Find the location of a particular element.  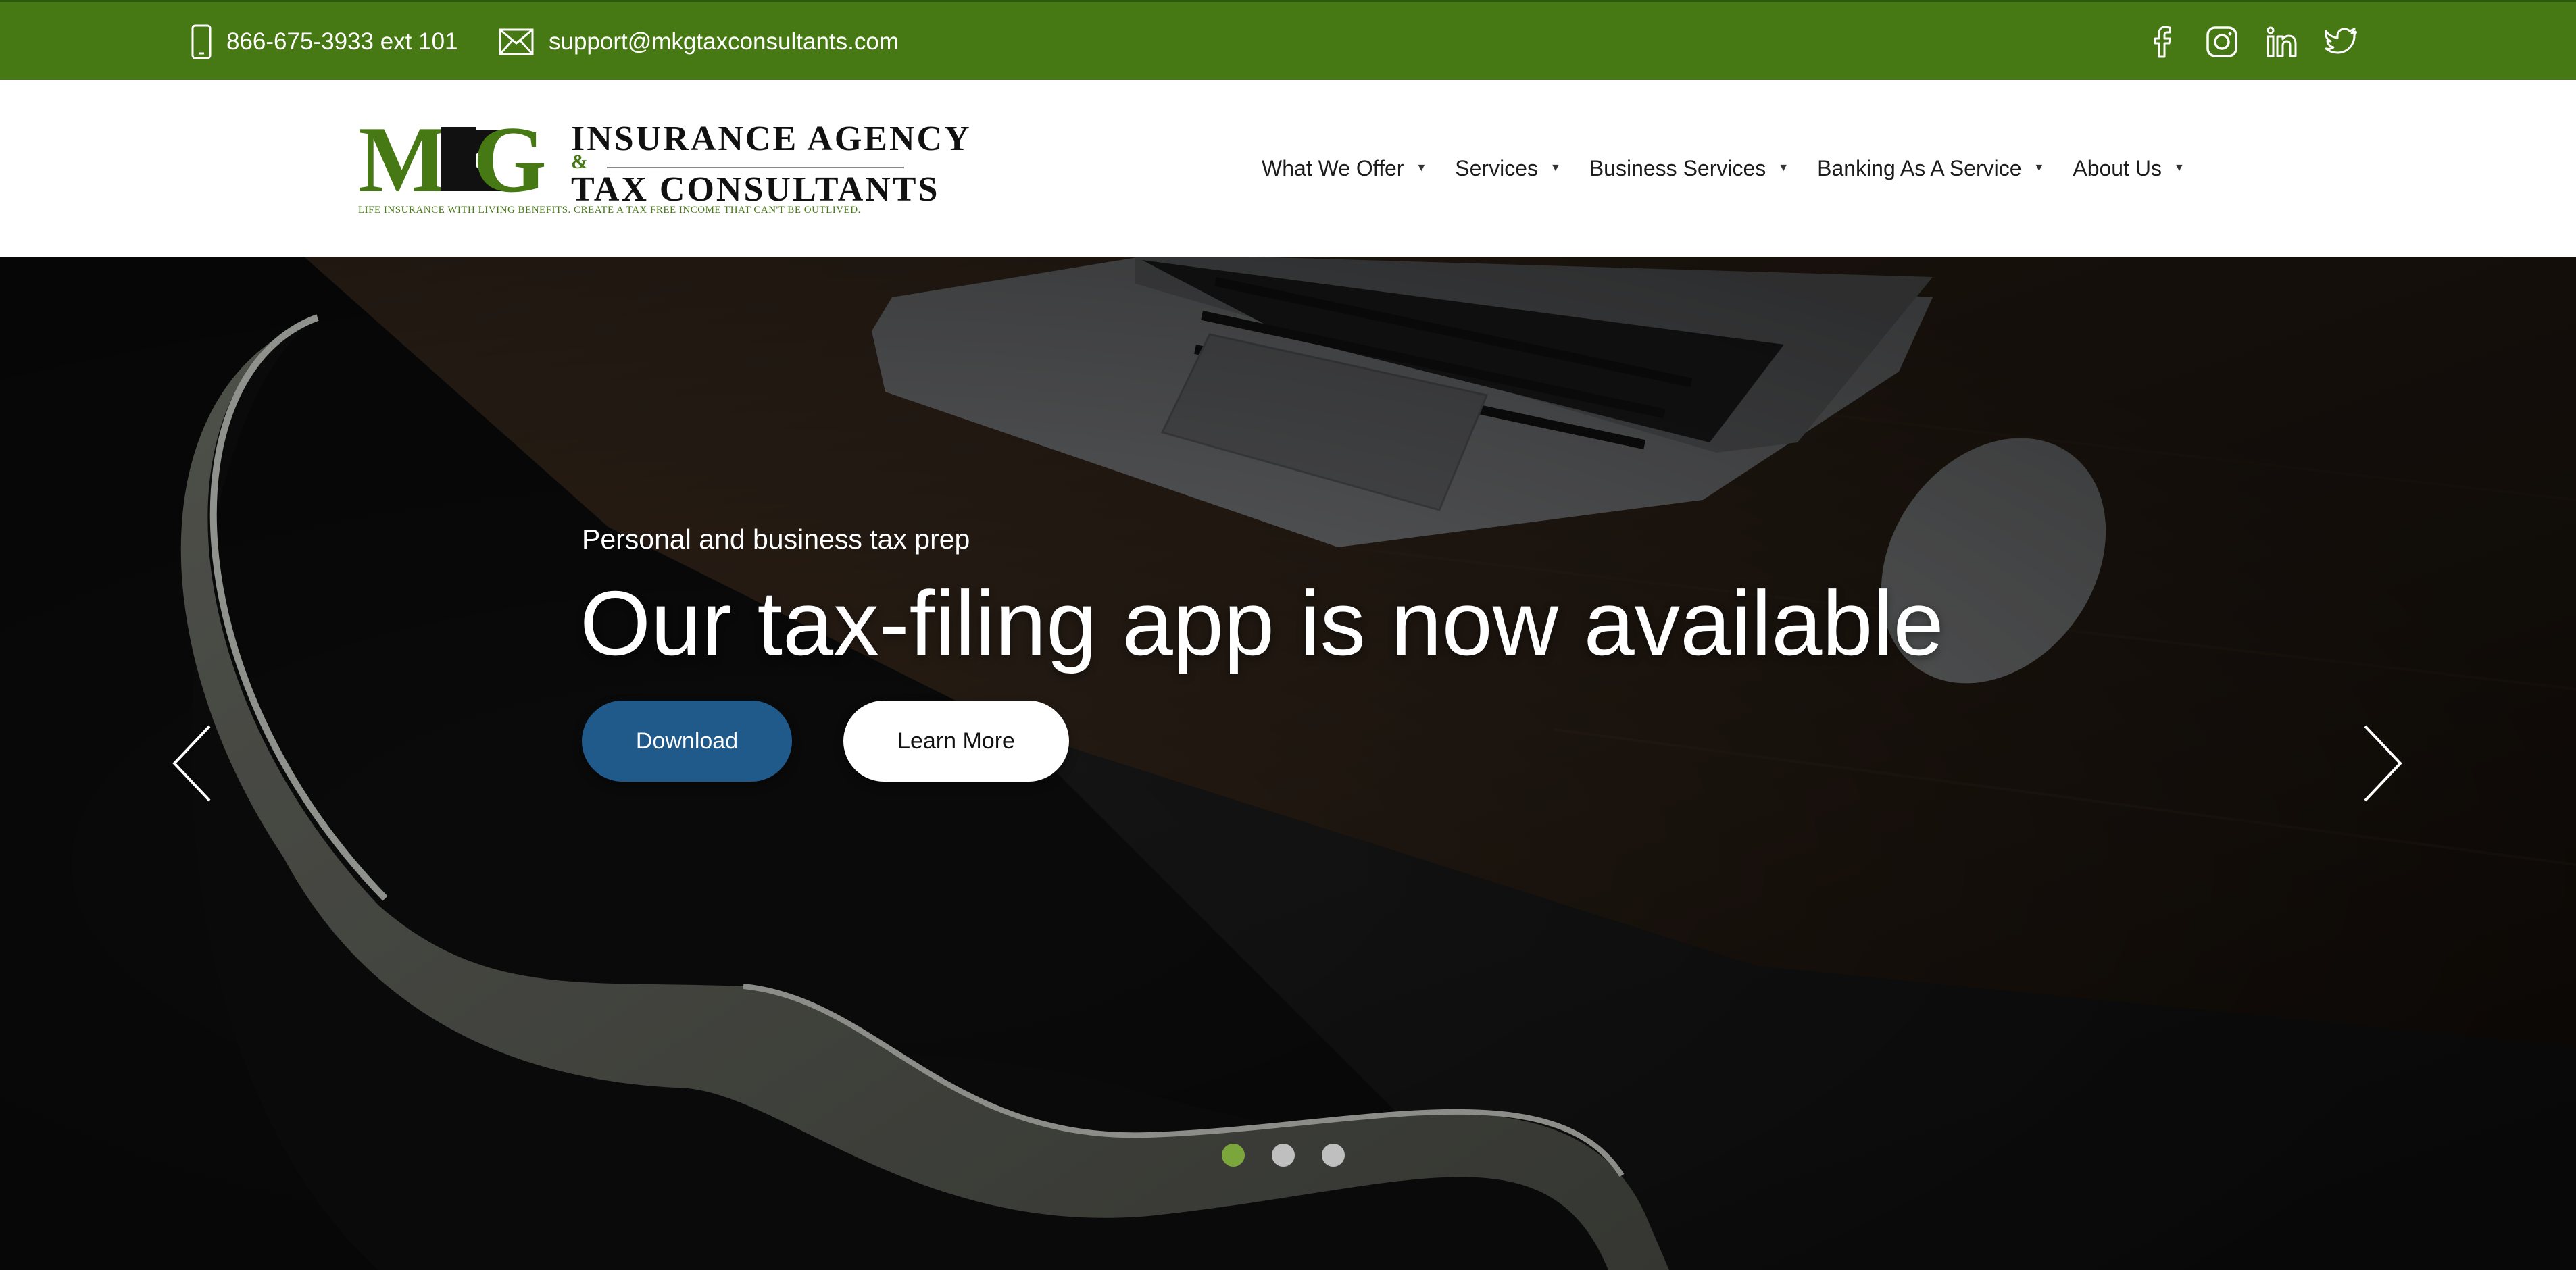

envelope-icon is located at coordinates (517, 41).